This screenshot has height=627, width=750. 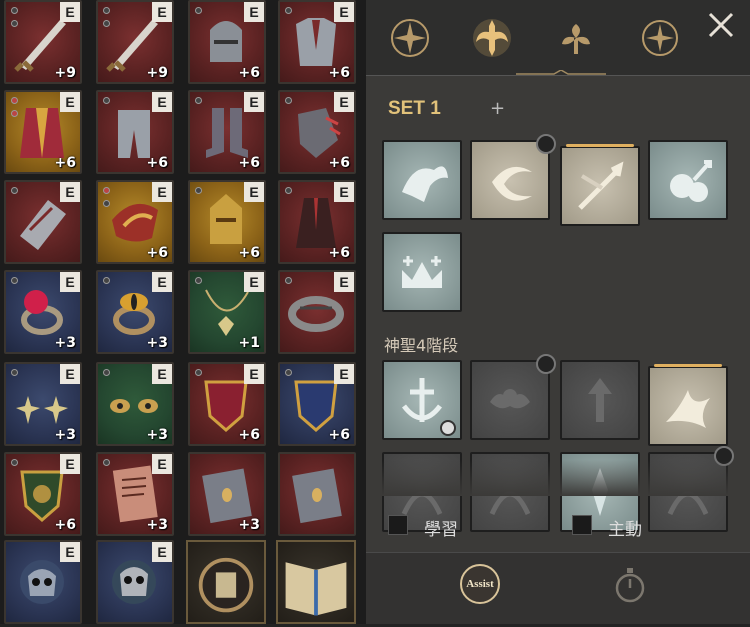 I want to click on orb-book-icon, so click(x=226, y=585).